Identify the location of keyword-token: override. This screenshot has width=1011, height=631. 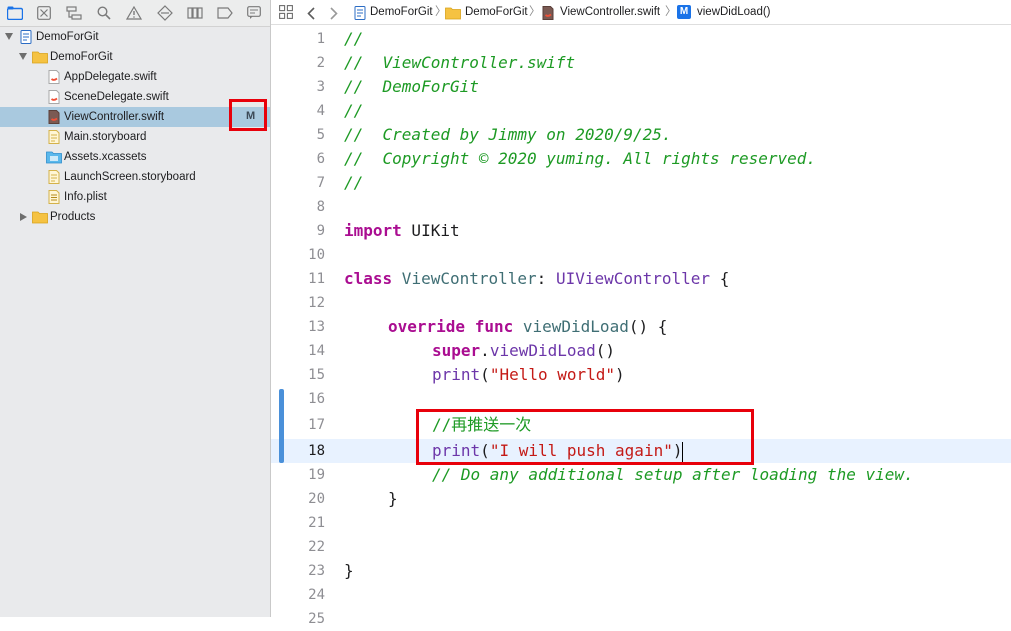
(427, 326).